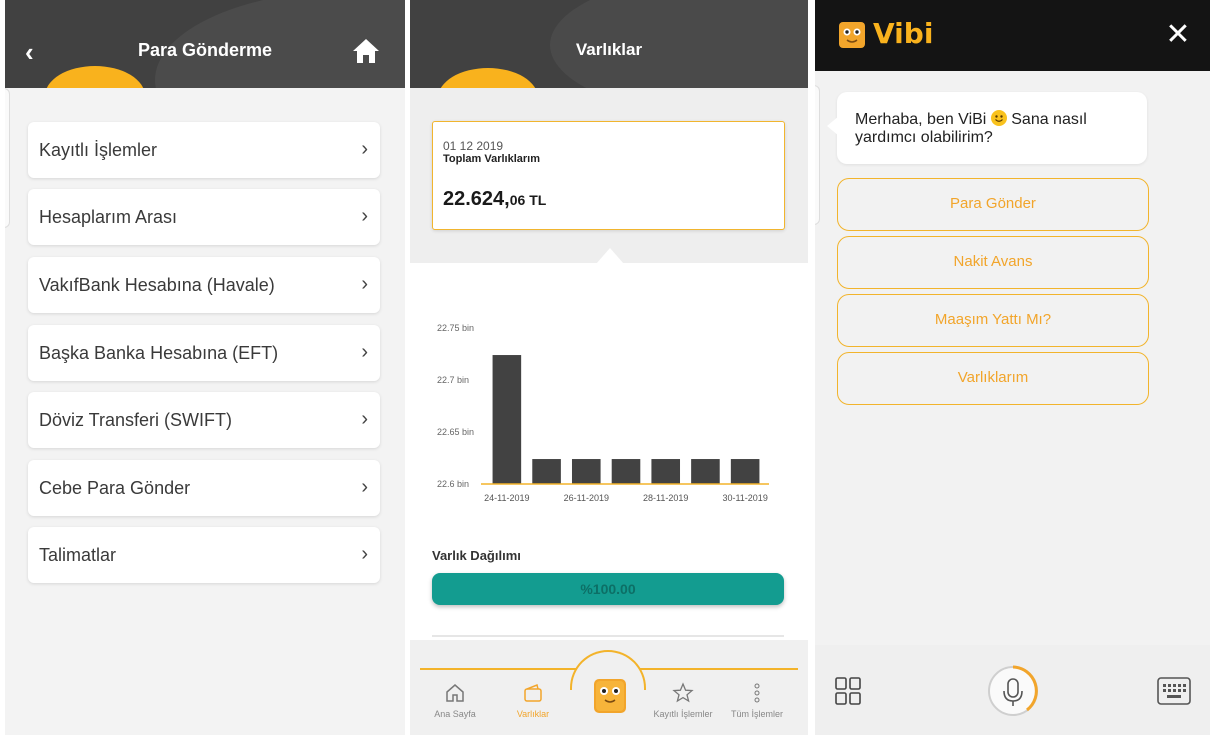 The width and height of the screenshot is (1210, 735). Describe the element at coordinates (756, 714) in the screenshot. I see `nav-label: Tüm İşlemler` at that location.